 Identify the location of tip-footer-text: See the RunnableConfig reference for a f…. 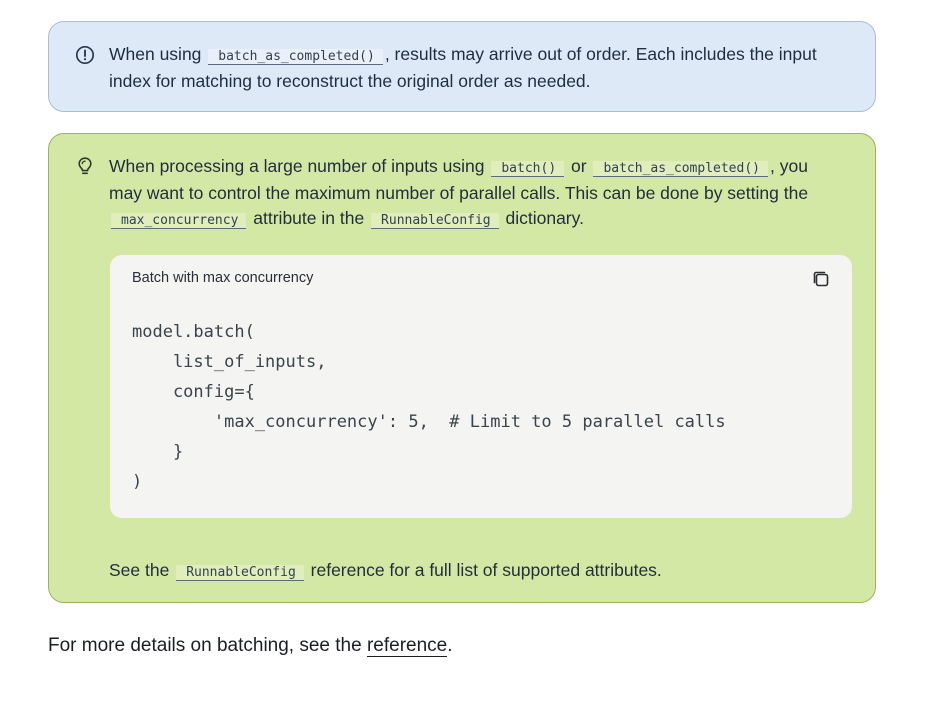
(385, 570).